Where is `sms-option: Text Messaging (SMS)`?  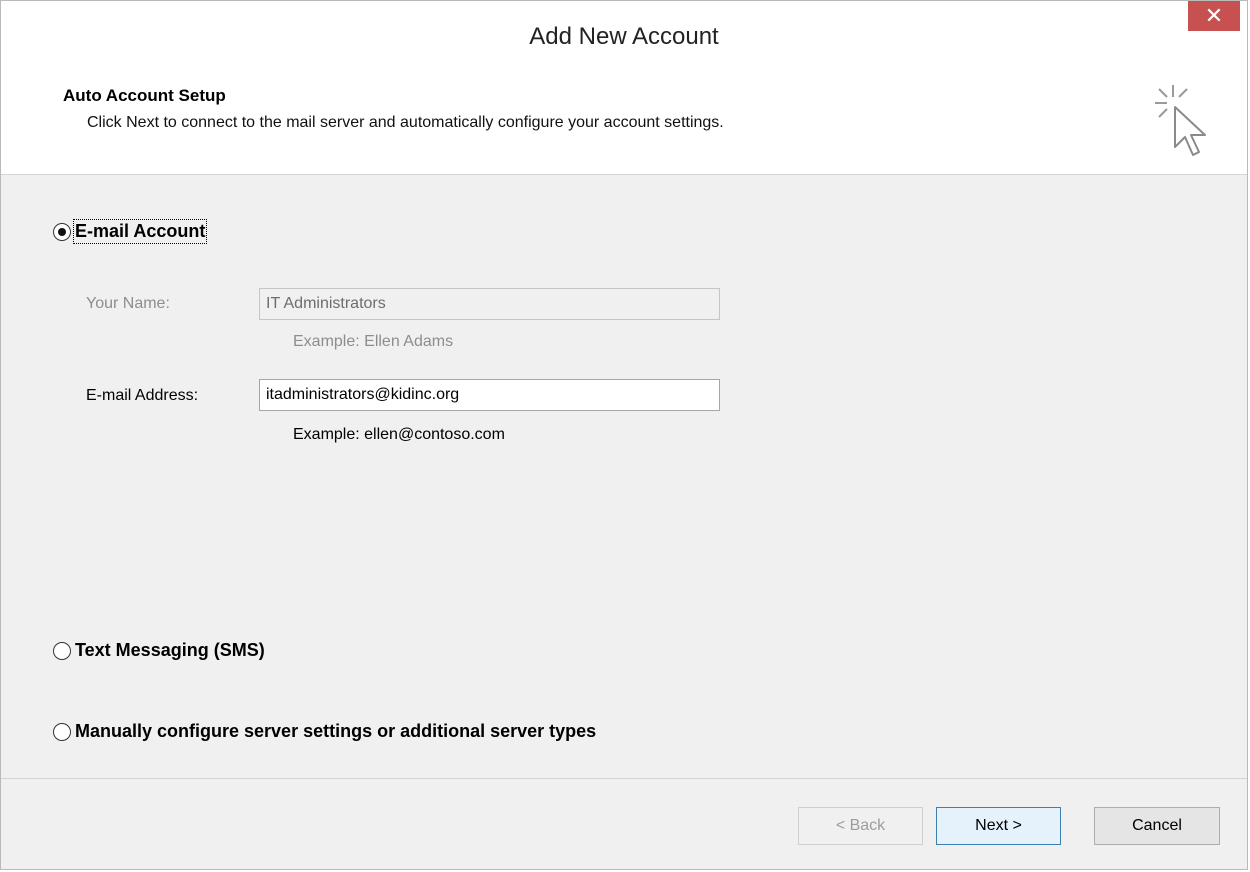
sms-option: Text Messaging (SMS) is located at coordinates (159, 650).